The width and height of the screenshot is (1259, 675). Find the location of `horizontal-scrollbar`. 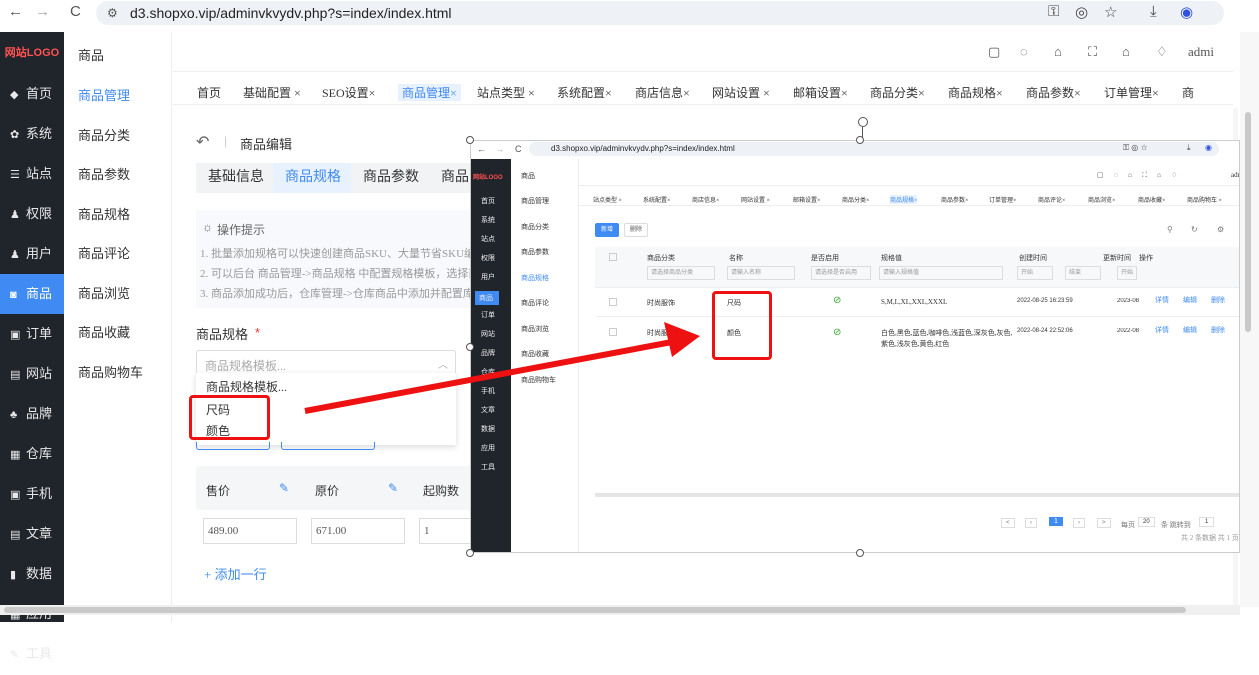

horizontal-scrollbar is located at coordinates (620, 610).